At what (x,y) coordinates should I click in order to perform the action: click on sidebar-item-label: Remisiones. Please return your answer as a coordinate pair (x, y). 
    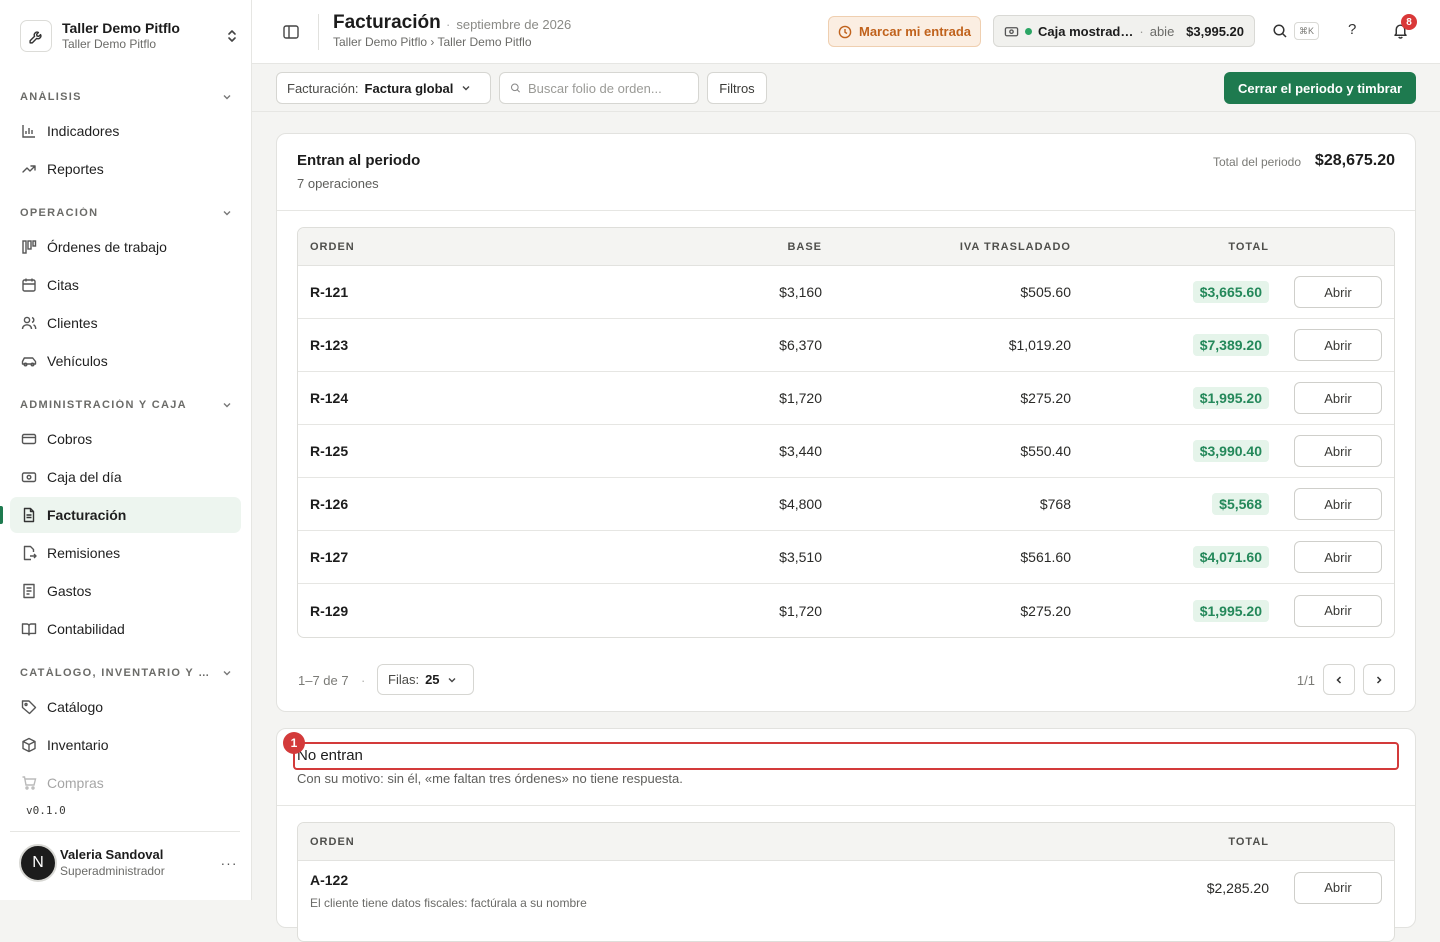
    Looking at the image, I should click on (84, 553).